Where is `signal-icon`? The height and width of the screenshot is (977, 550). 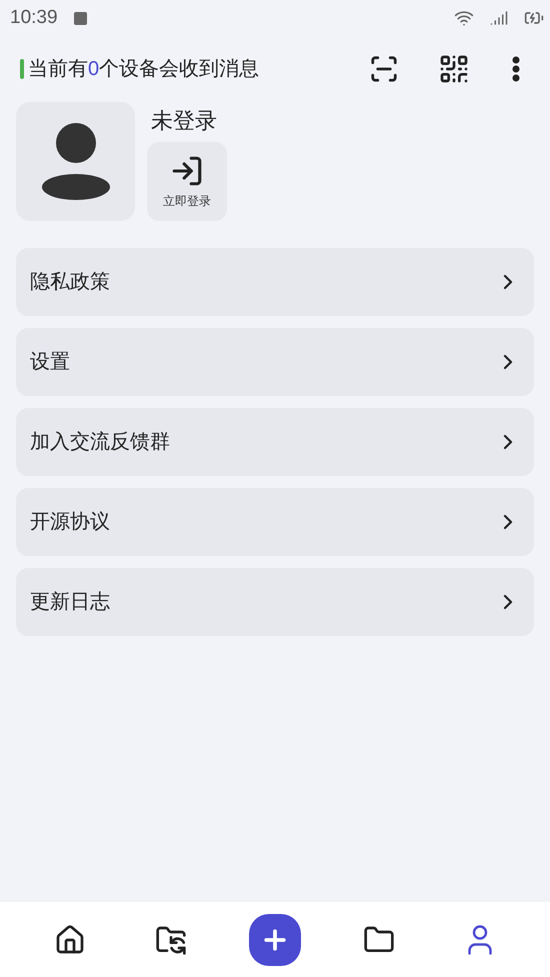 signal-icon is located at coordinates (499, 18).